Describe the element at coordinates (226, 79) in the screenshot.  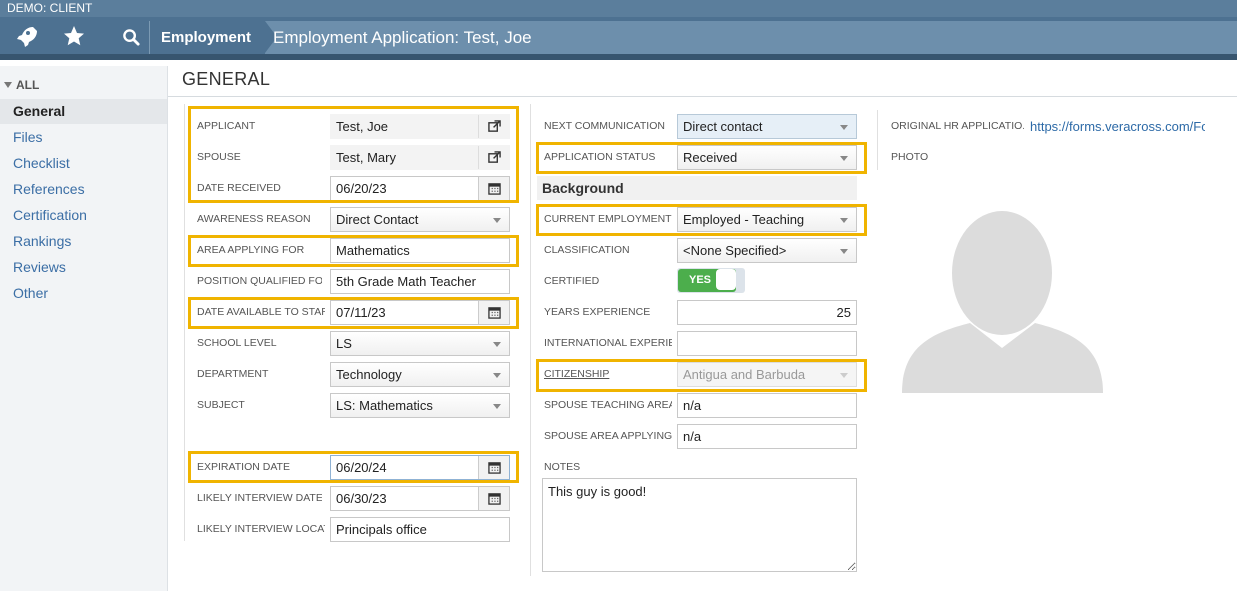
I see `page-title: GENERAL` at that location.